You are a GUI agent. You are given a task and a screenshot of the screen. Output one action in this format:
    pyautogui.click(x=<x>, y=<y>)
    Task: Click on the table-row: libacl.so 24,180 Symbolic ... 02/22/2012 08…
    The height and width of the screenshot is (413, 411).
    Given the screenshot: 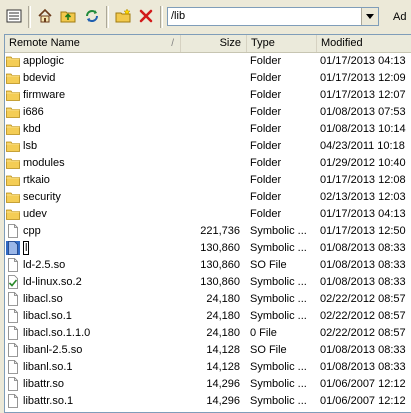 What is the action you would take?
    pyautogui.click(x=208, y=299)
    